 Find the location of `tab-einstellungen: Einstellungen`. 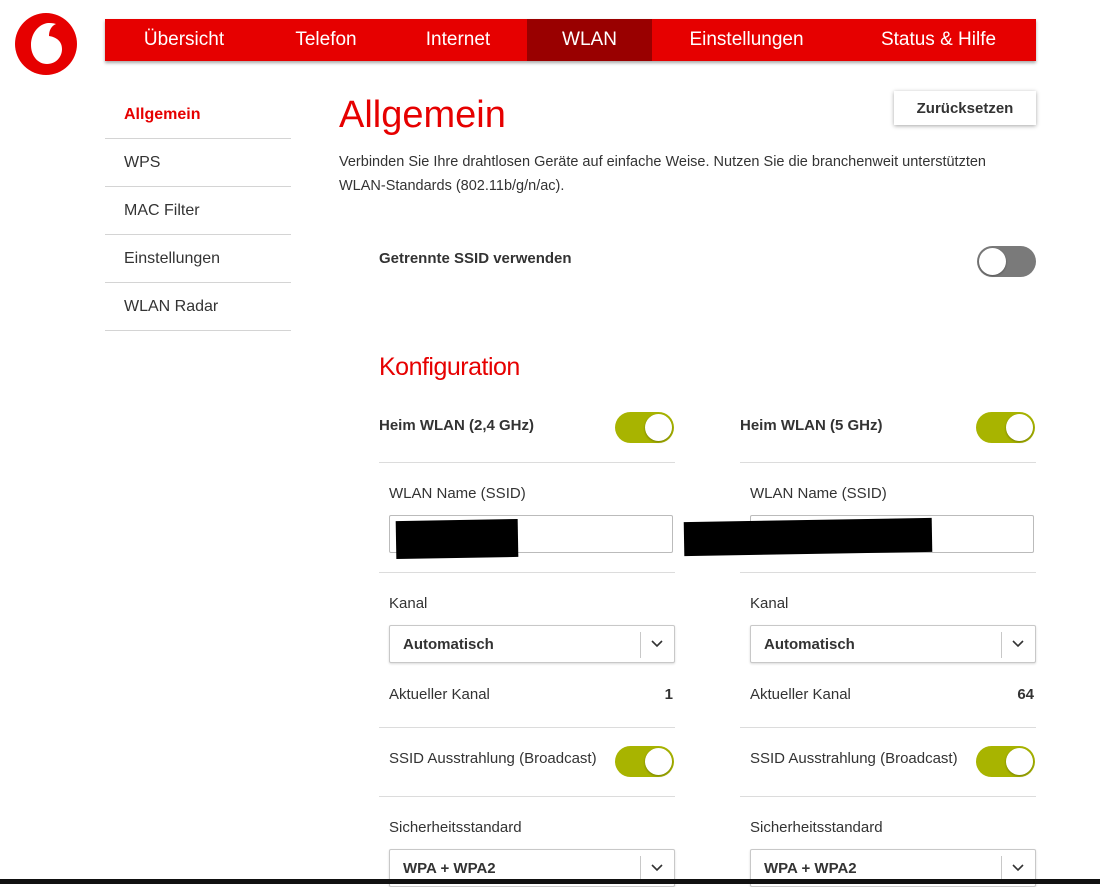

tab-einstellungen: Einstellungen is located at coordinates (746, 40).